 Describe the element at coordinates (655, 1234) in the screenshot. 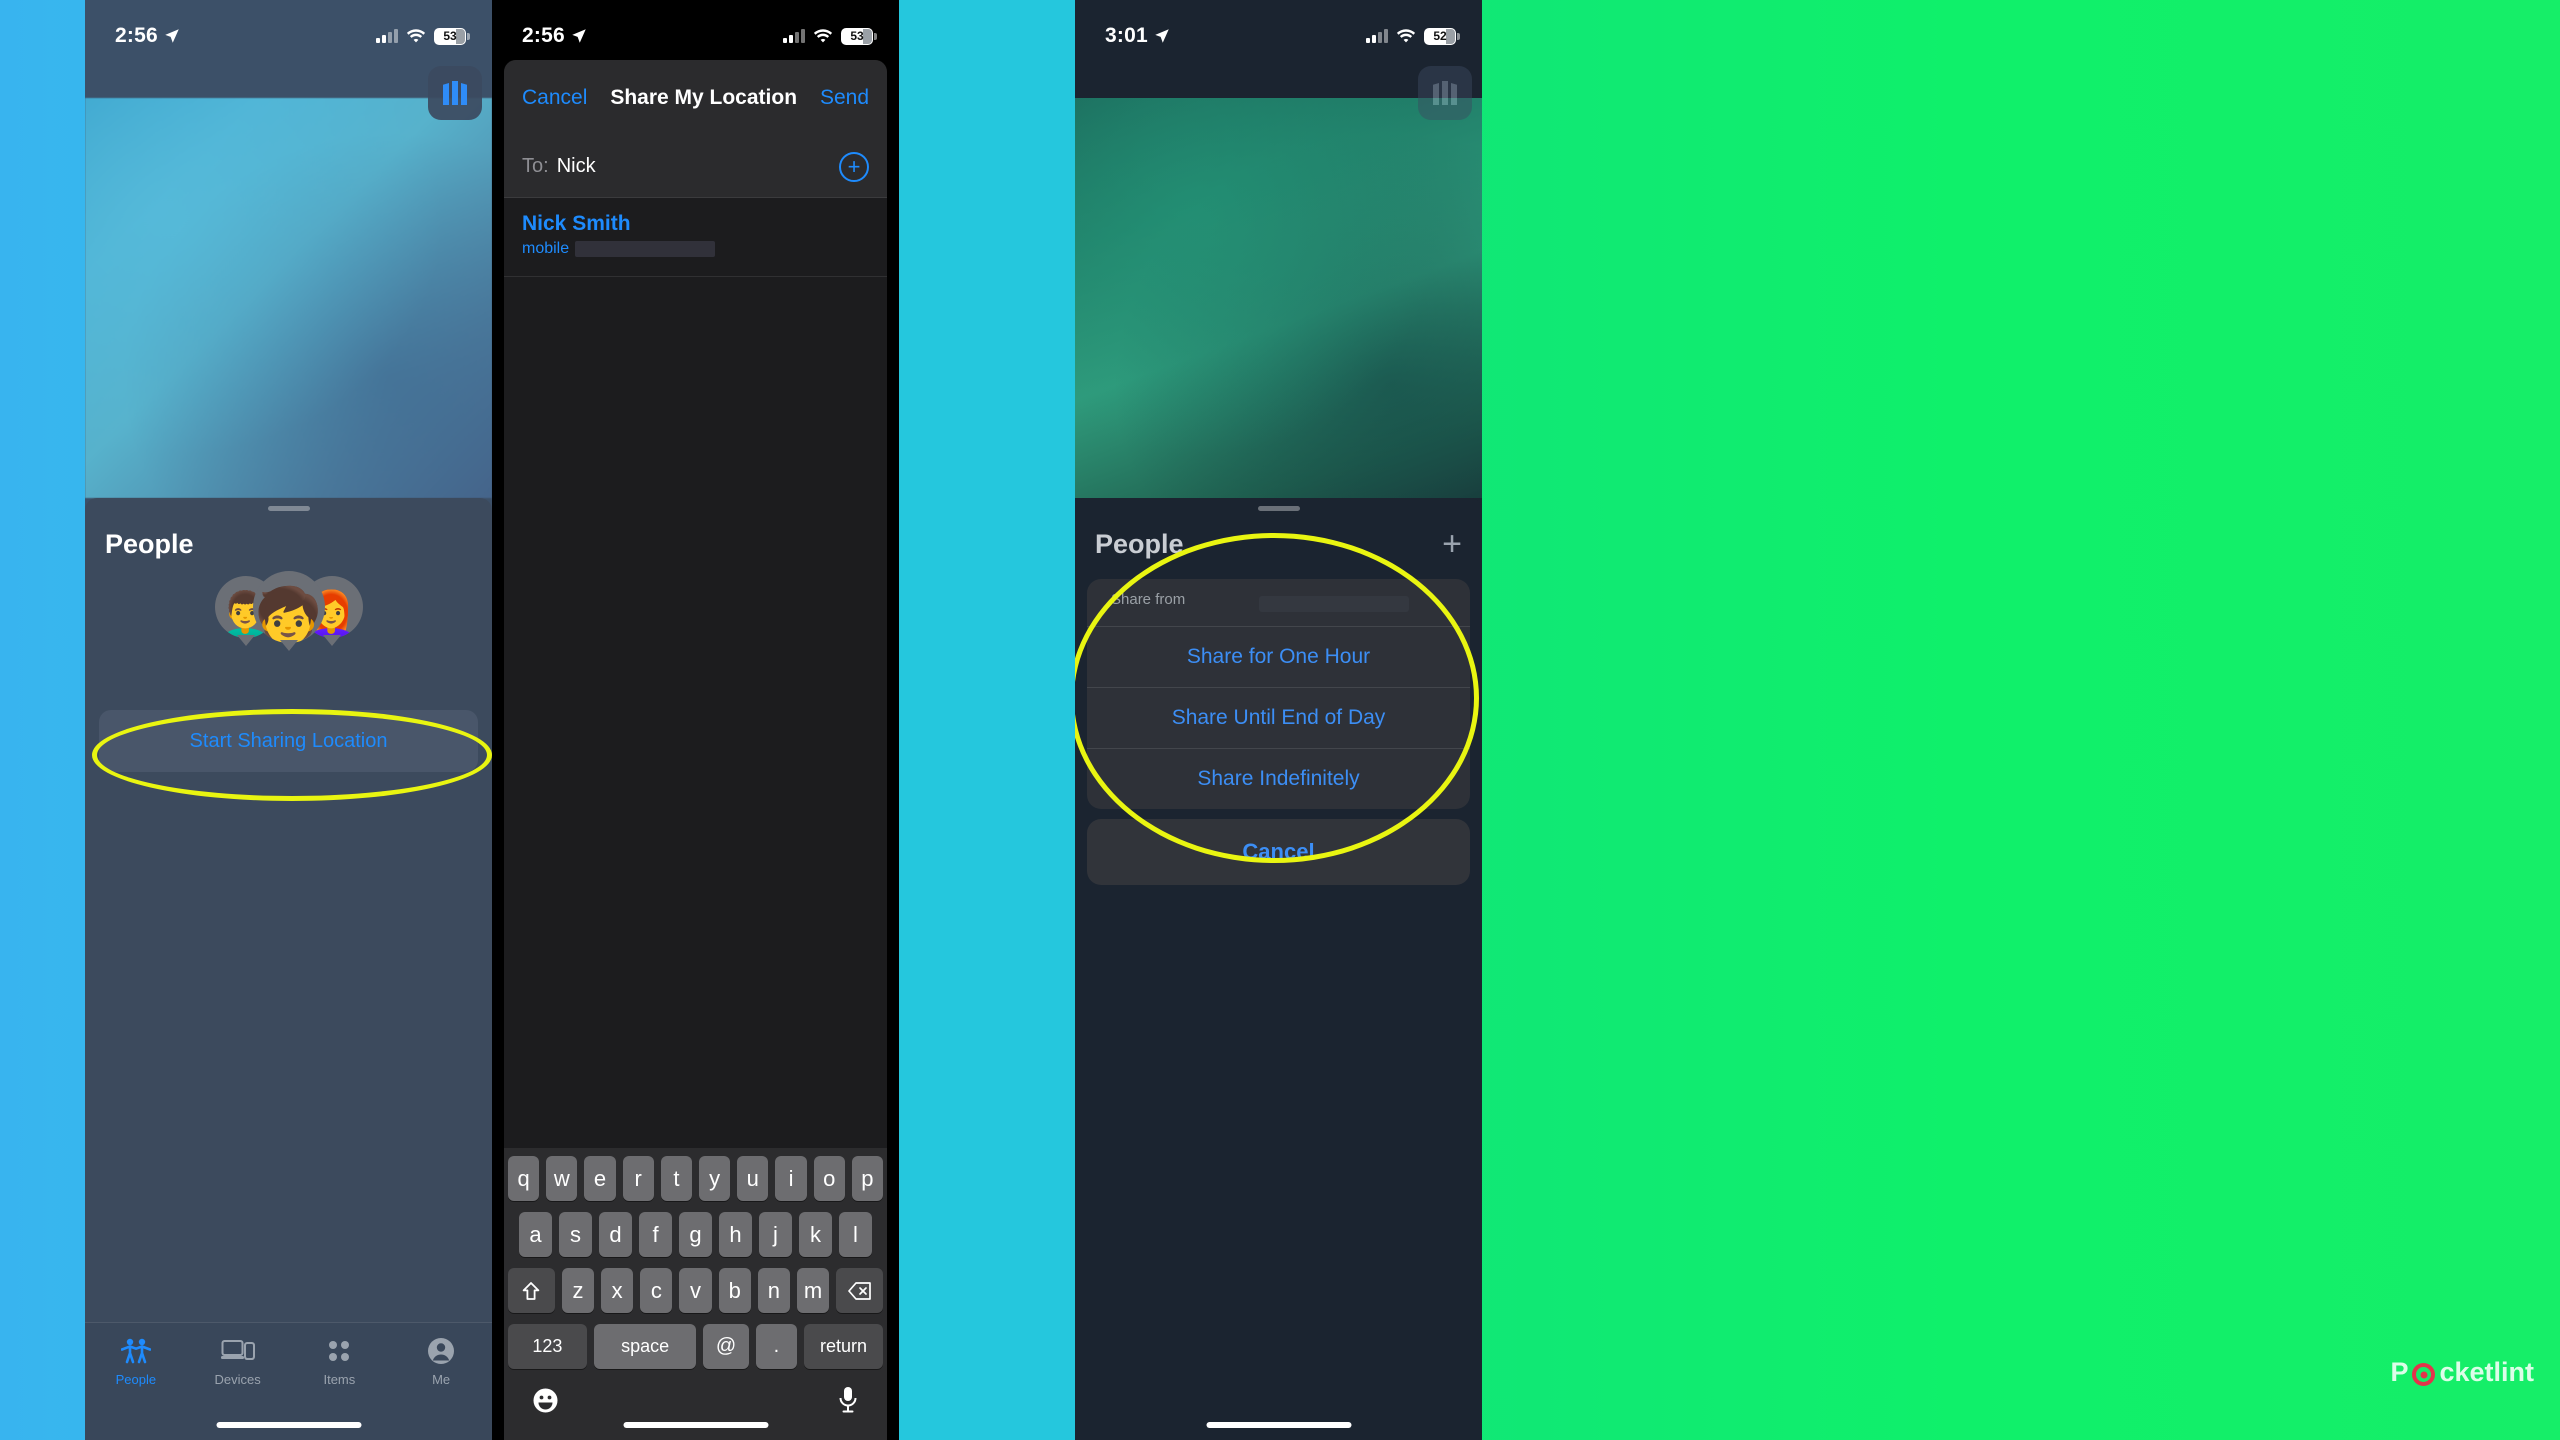

I see `key-f: f` at that location.